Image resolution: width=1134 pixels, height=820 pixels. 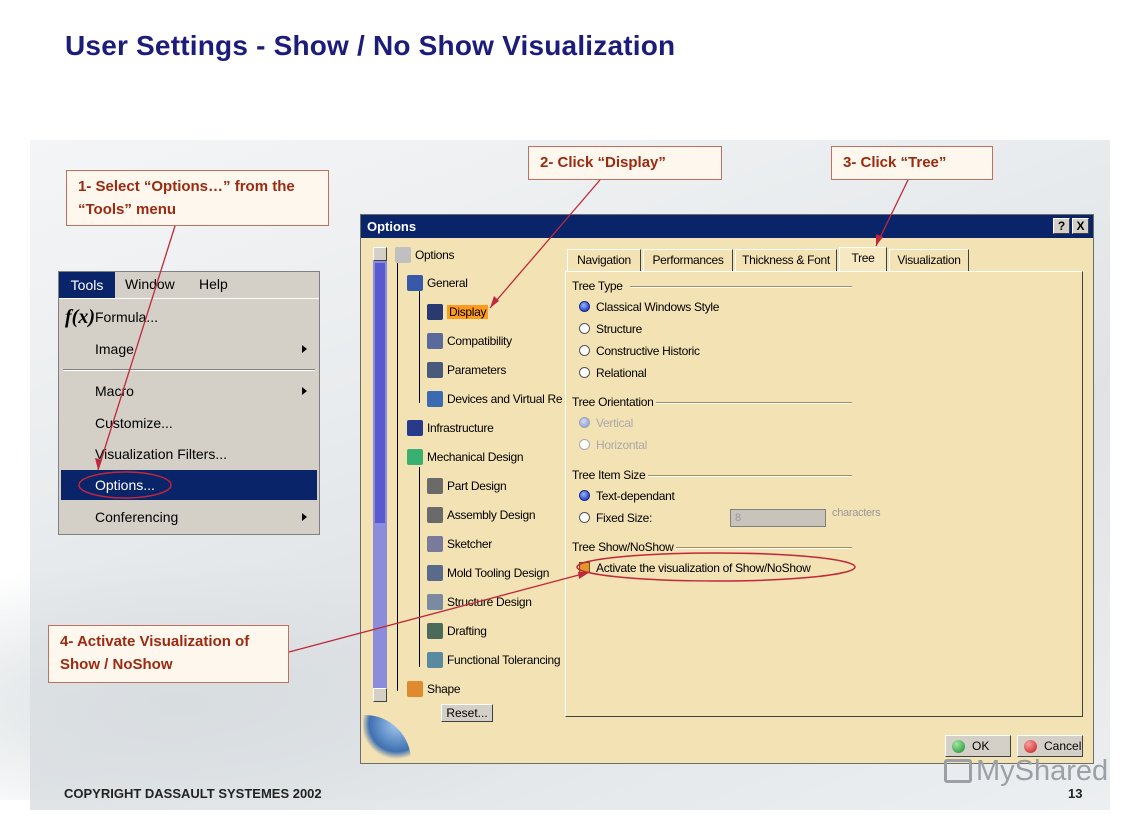 I want to click on functional-tolerancing-icon, so click(x=435, y=660).